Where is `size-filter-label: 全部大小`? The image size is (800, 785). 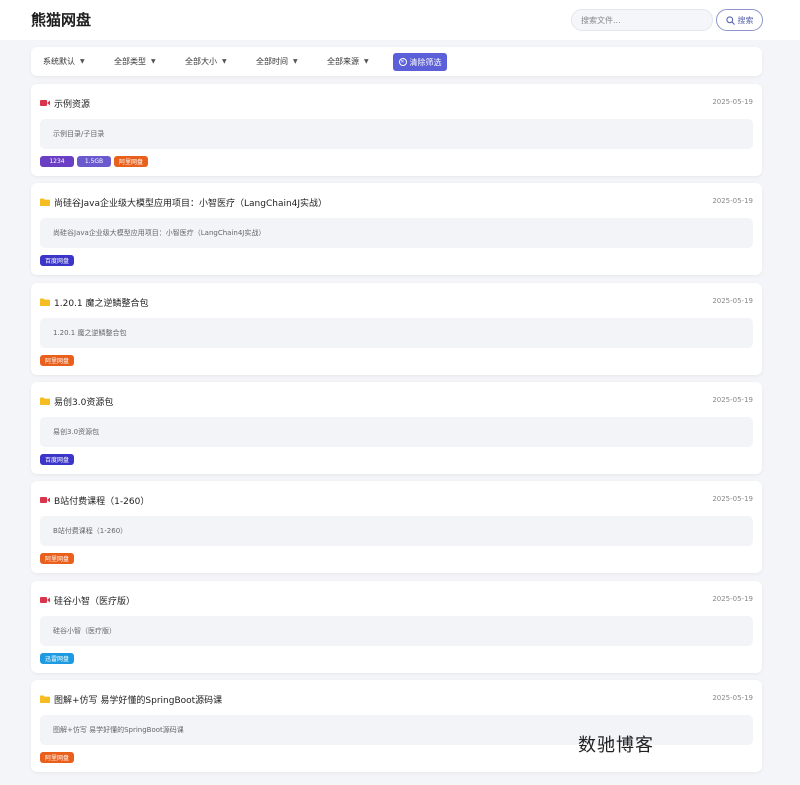 size-filter-label: 全部大小 is located at coordinates (201, 61).